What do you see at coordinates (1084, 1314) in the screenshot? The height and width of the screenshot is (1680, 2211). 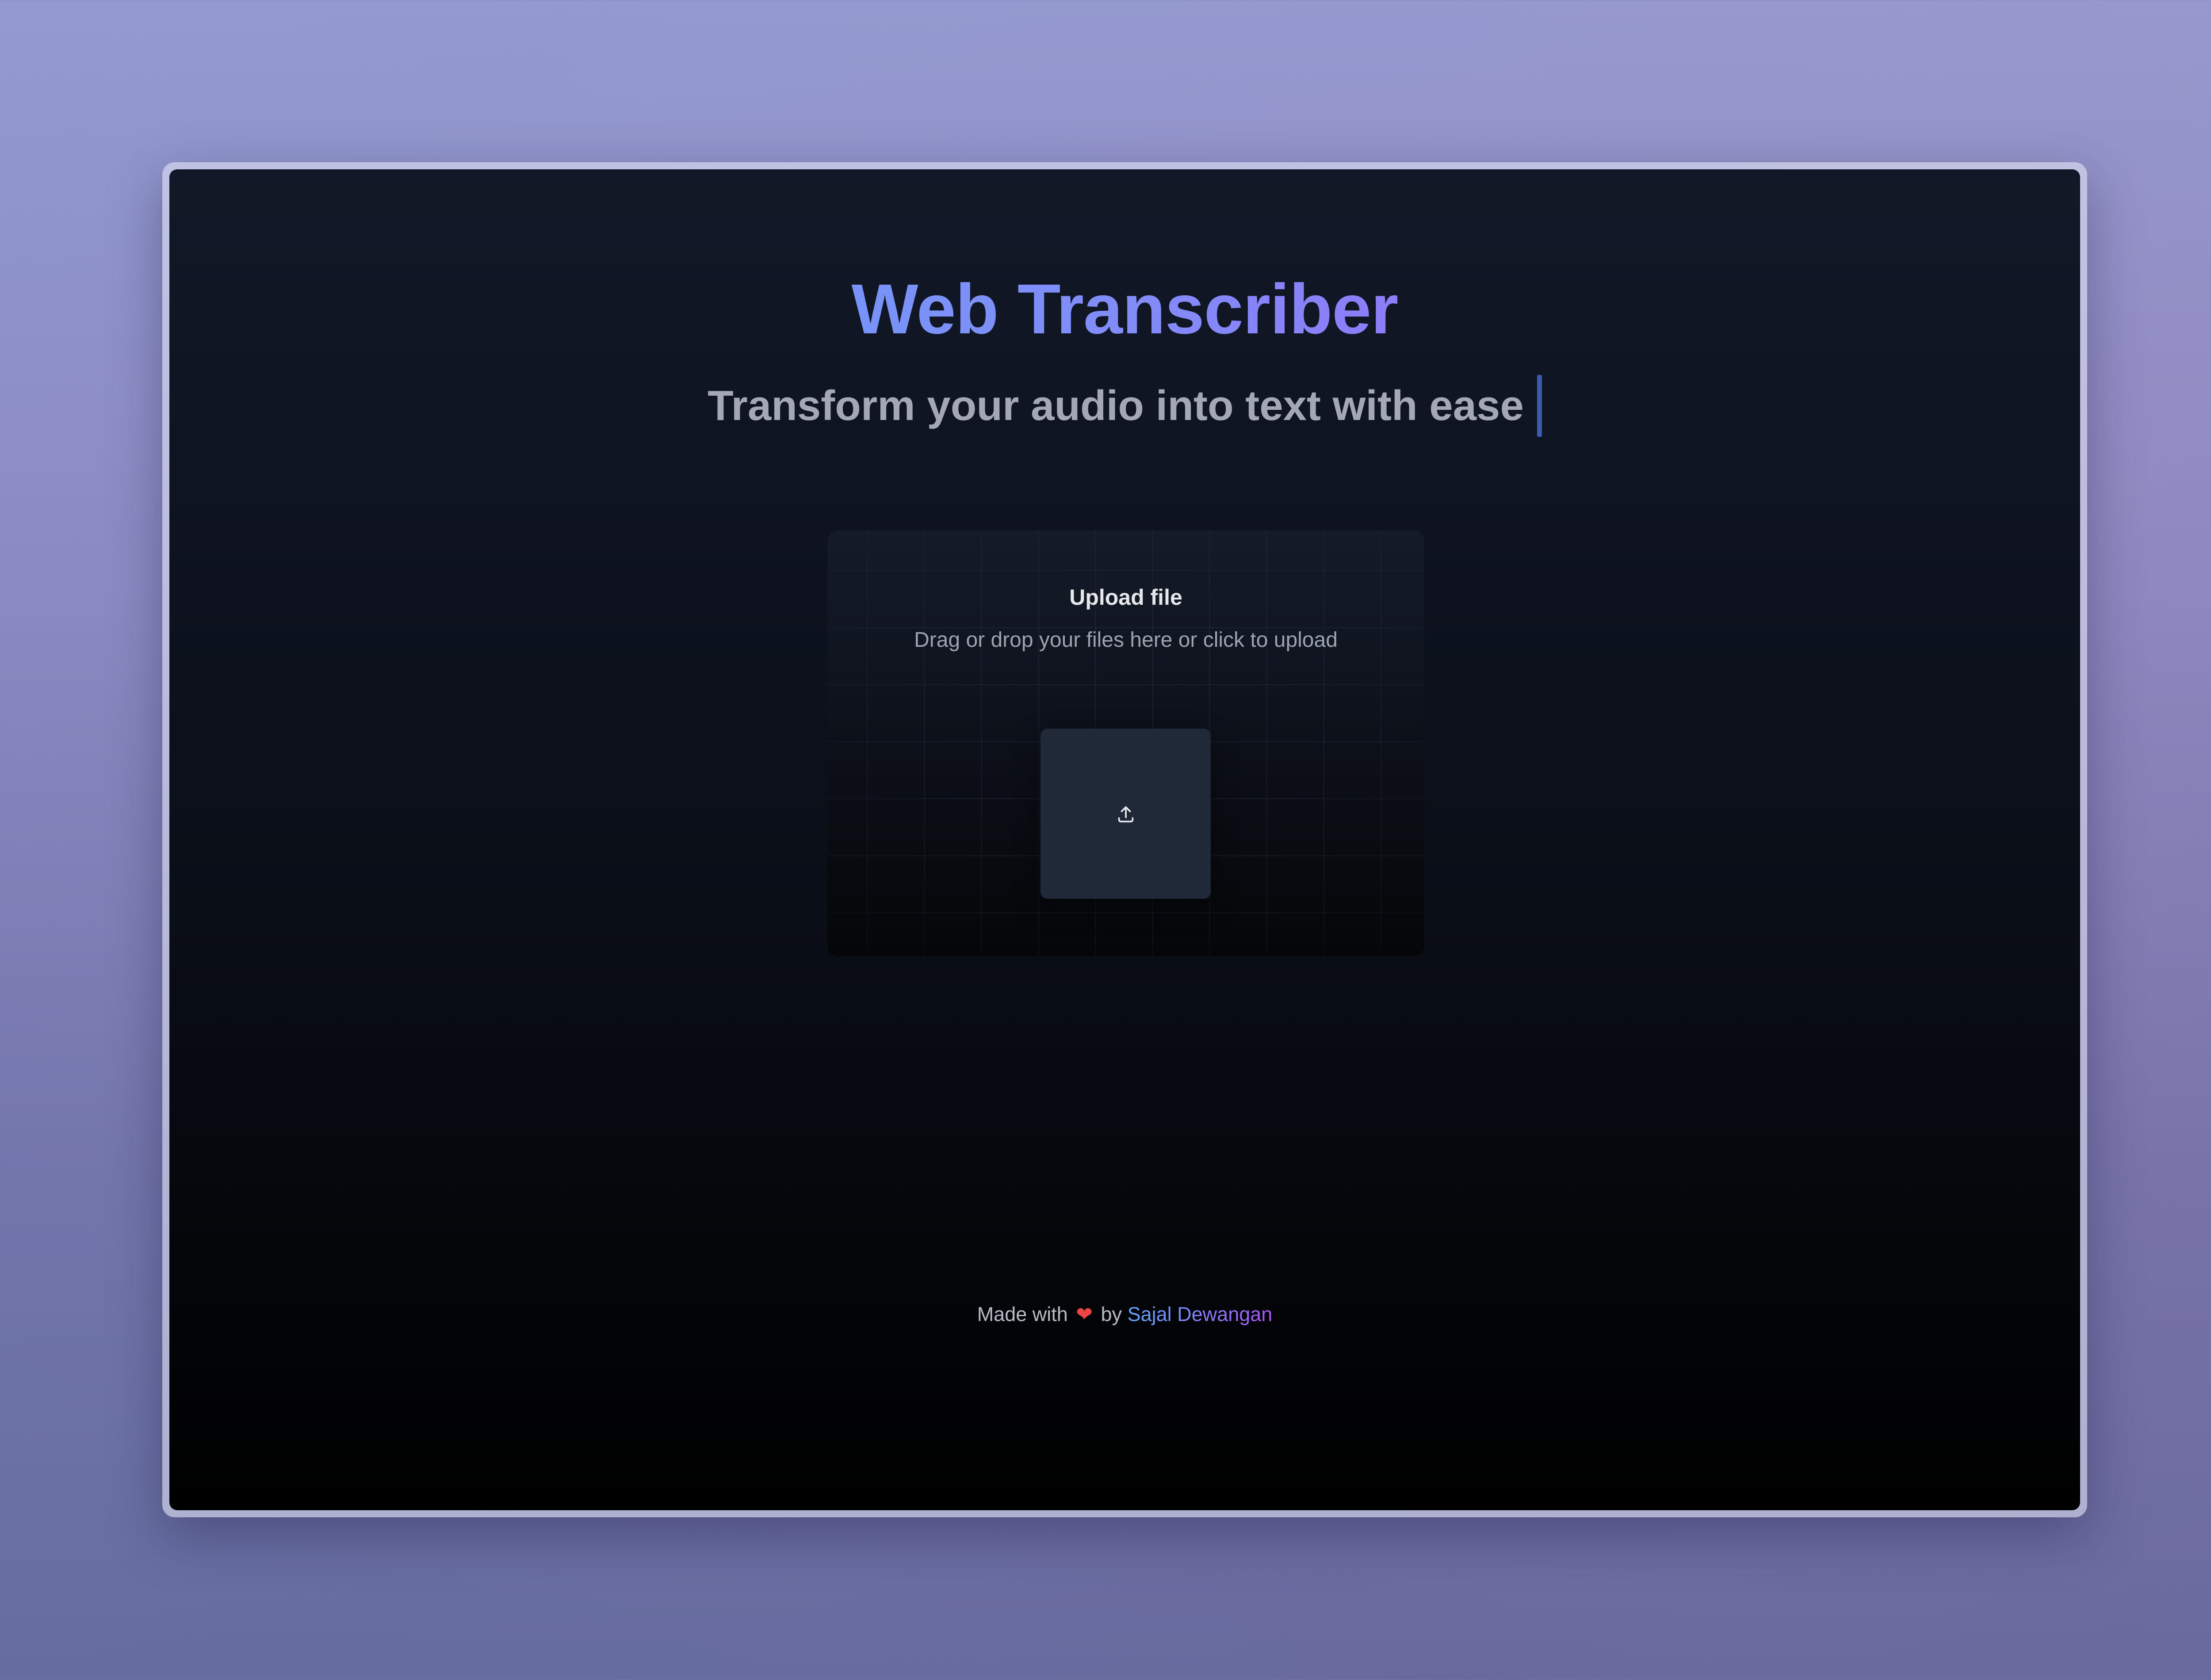 I see `heart-icon: ❤` at bounding box center [1084, 1314].